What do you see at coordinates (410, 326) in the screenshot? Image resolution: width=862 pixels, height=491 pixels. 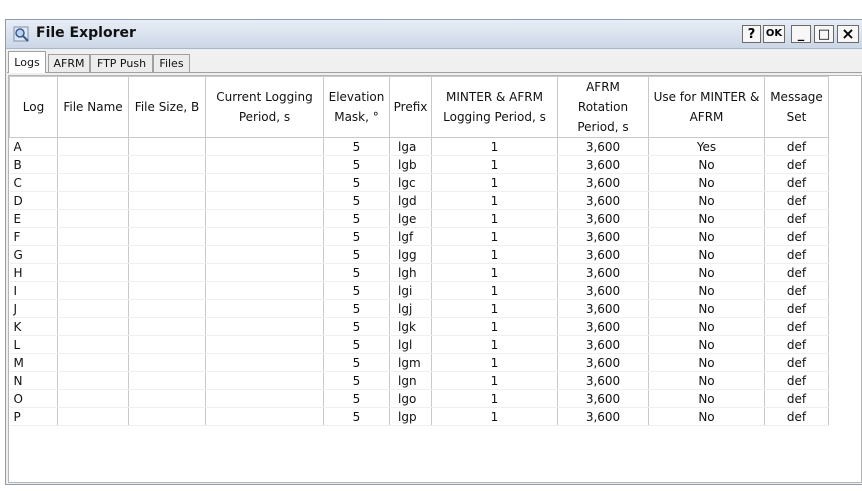 I see `cell-prefix: lgk` at bounding box center [410, 326].